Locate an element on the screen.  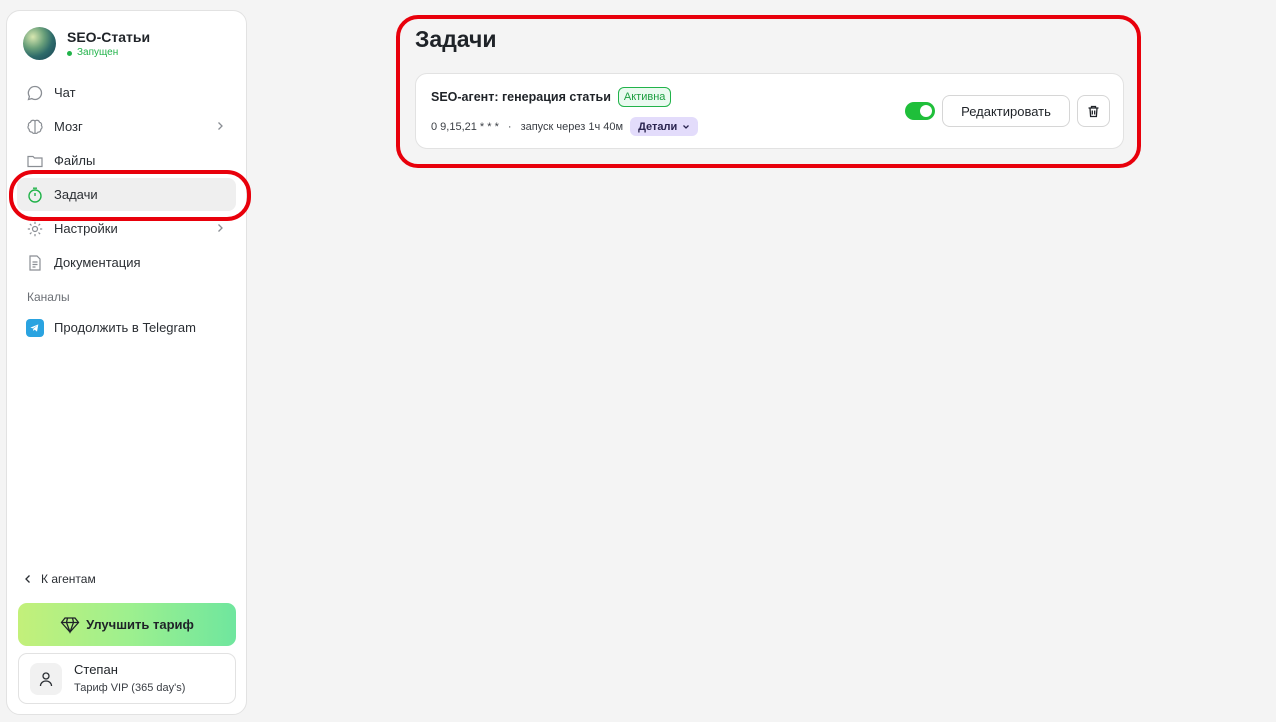
agent-status-label: Запущен is located at coordinates (98, 52).